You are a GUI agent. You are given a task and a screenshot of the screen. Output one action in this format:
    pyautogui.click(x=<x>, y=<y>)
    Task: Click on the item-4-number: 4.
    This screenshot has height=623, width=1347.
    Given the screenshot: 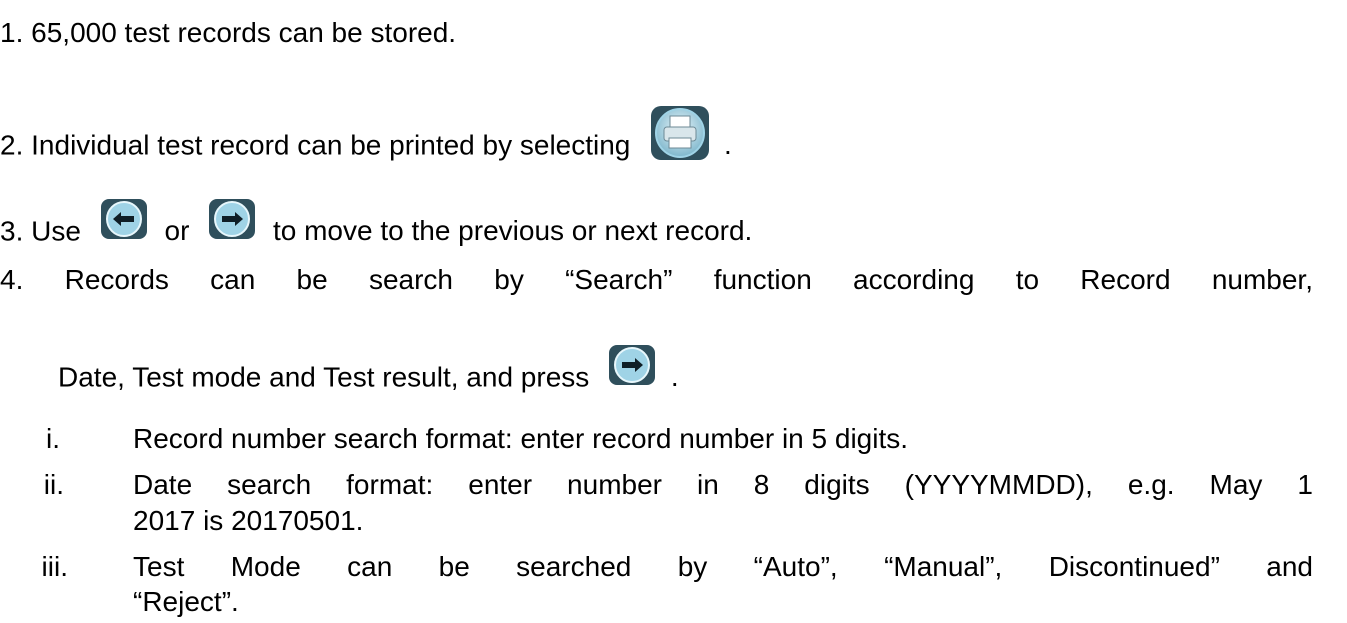 What is the action you would take?
    pyautogui.click(x=12, y=279)
    